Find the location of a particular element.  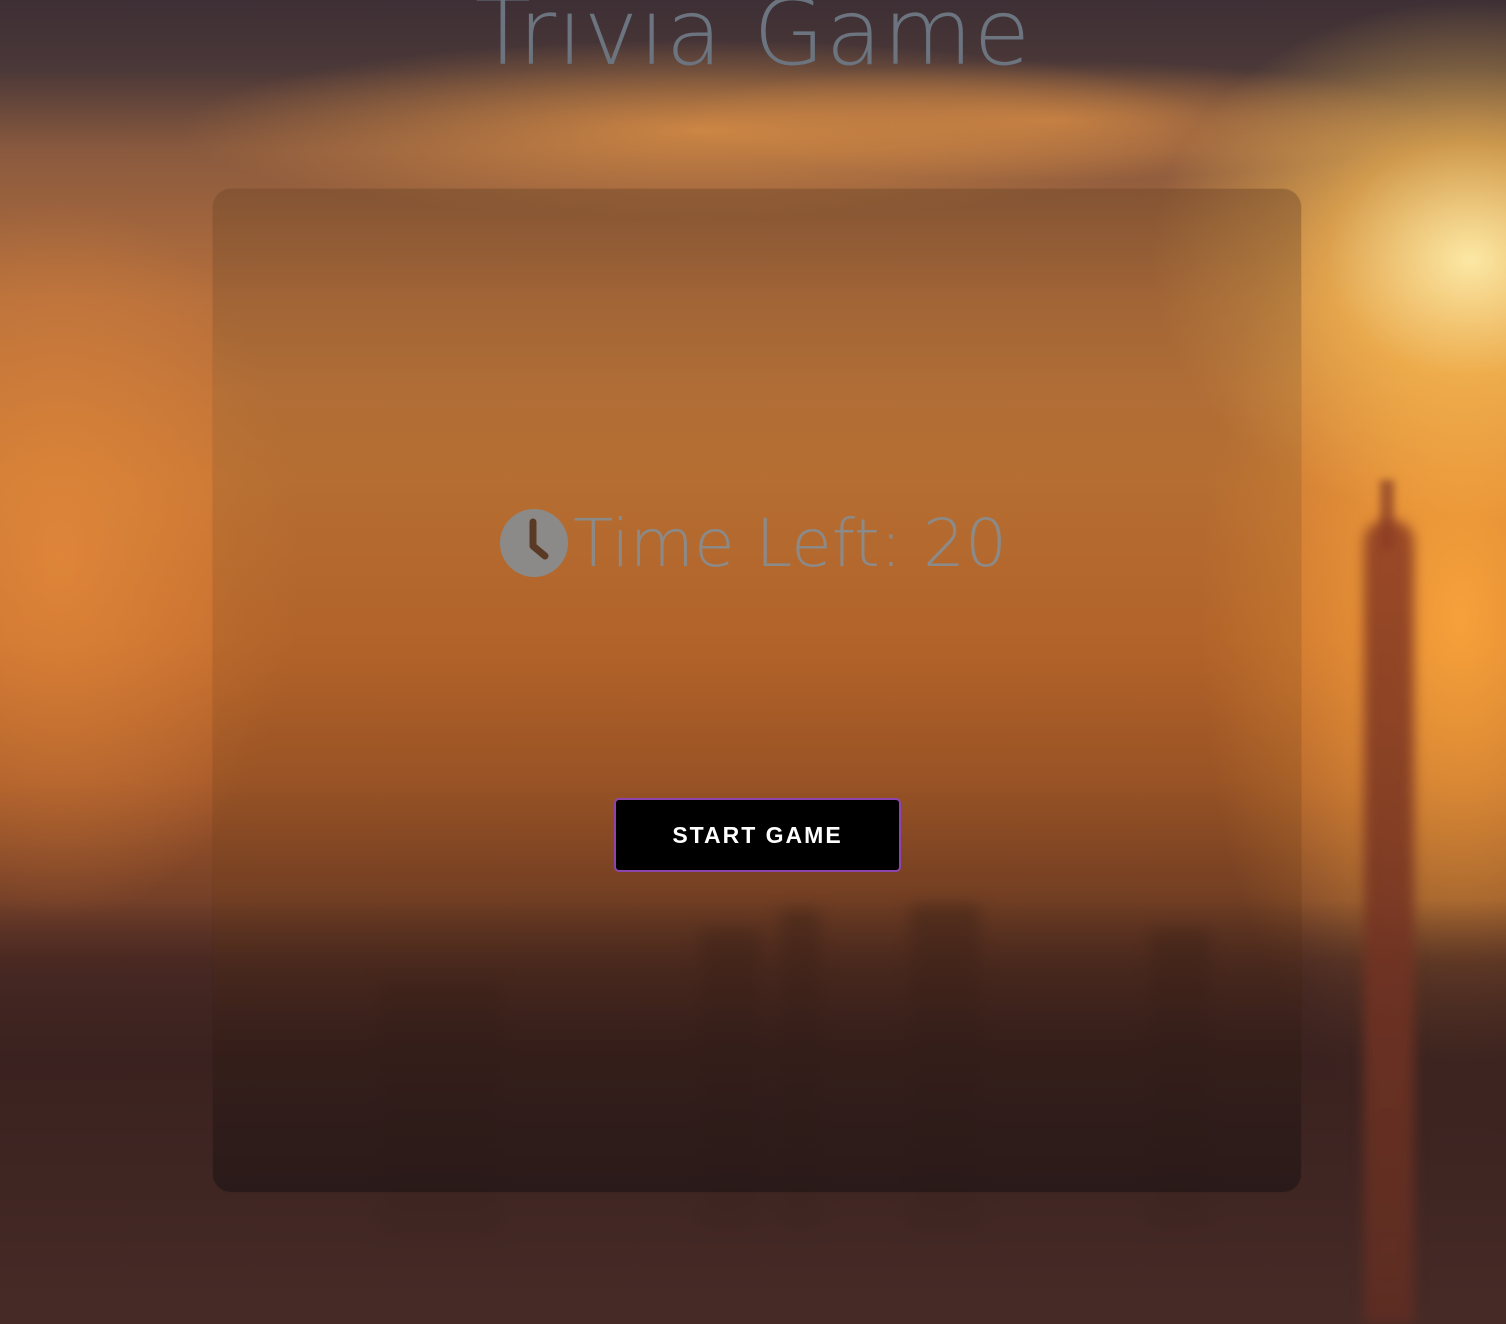

timer-display: Time Left: 20 is located at coordinates (753, 543).